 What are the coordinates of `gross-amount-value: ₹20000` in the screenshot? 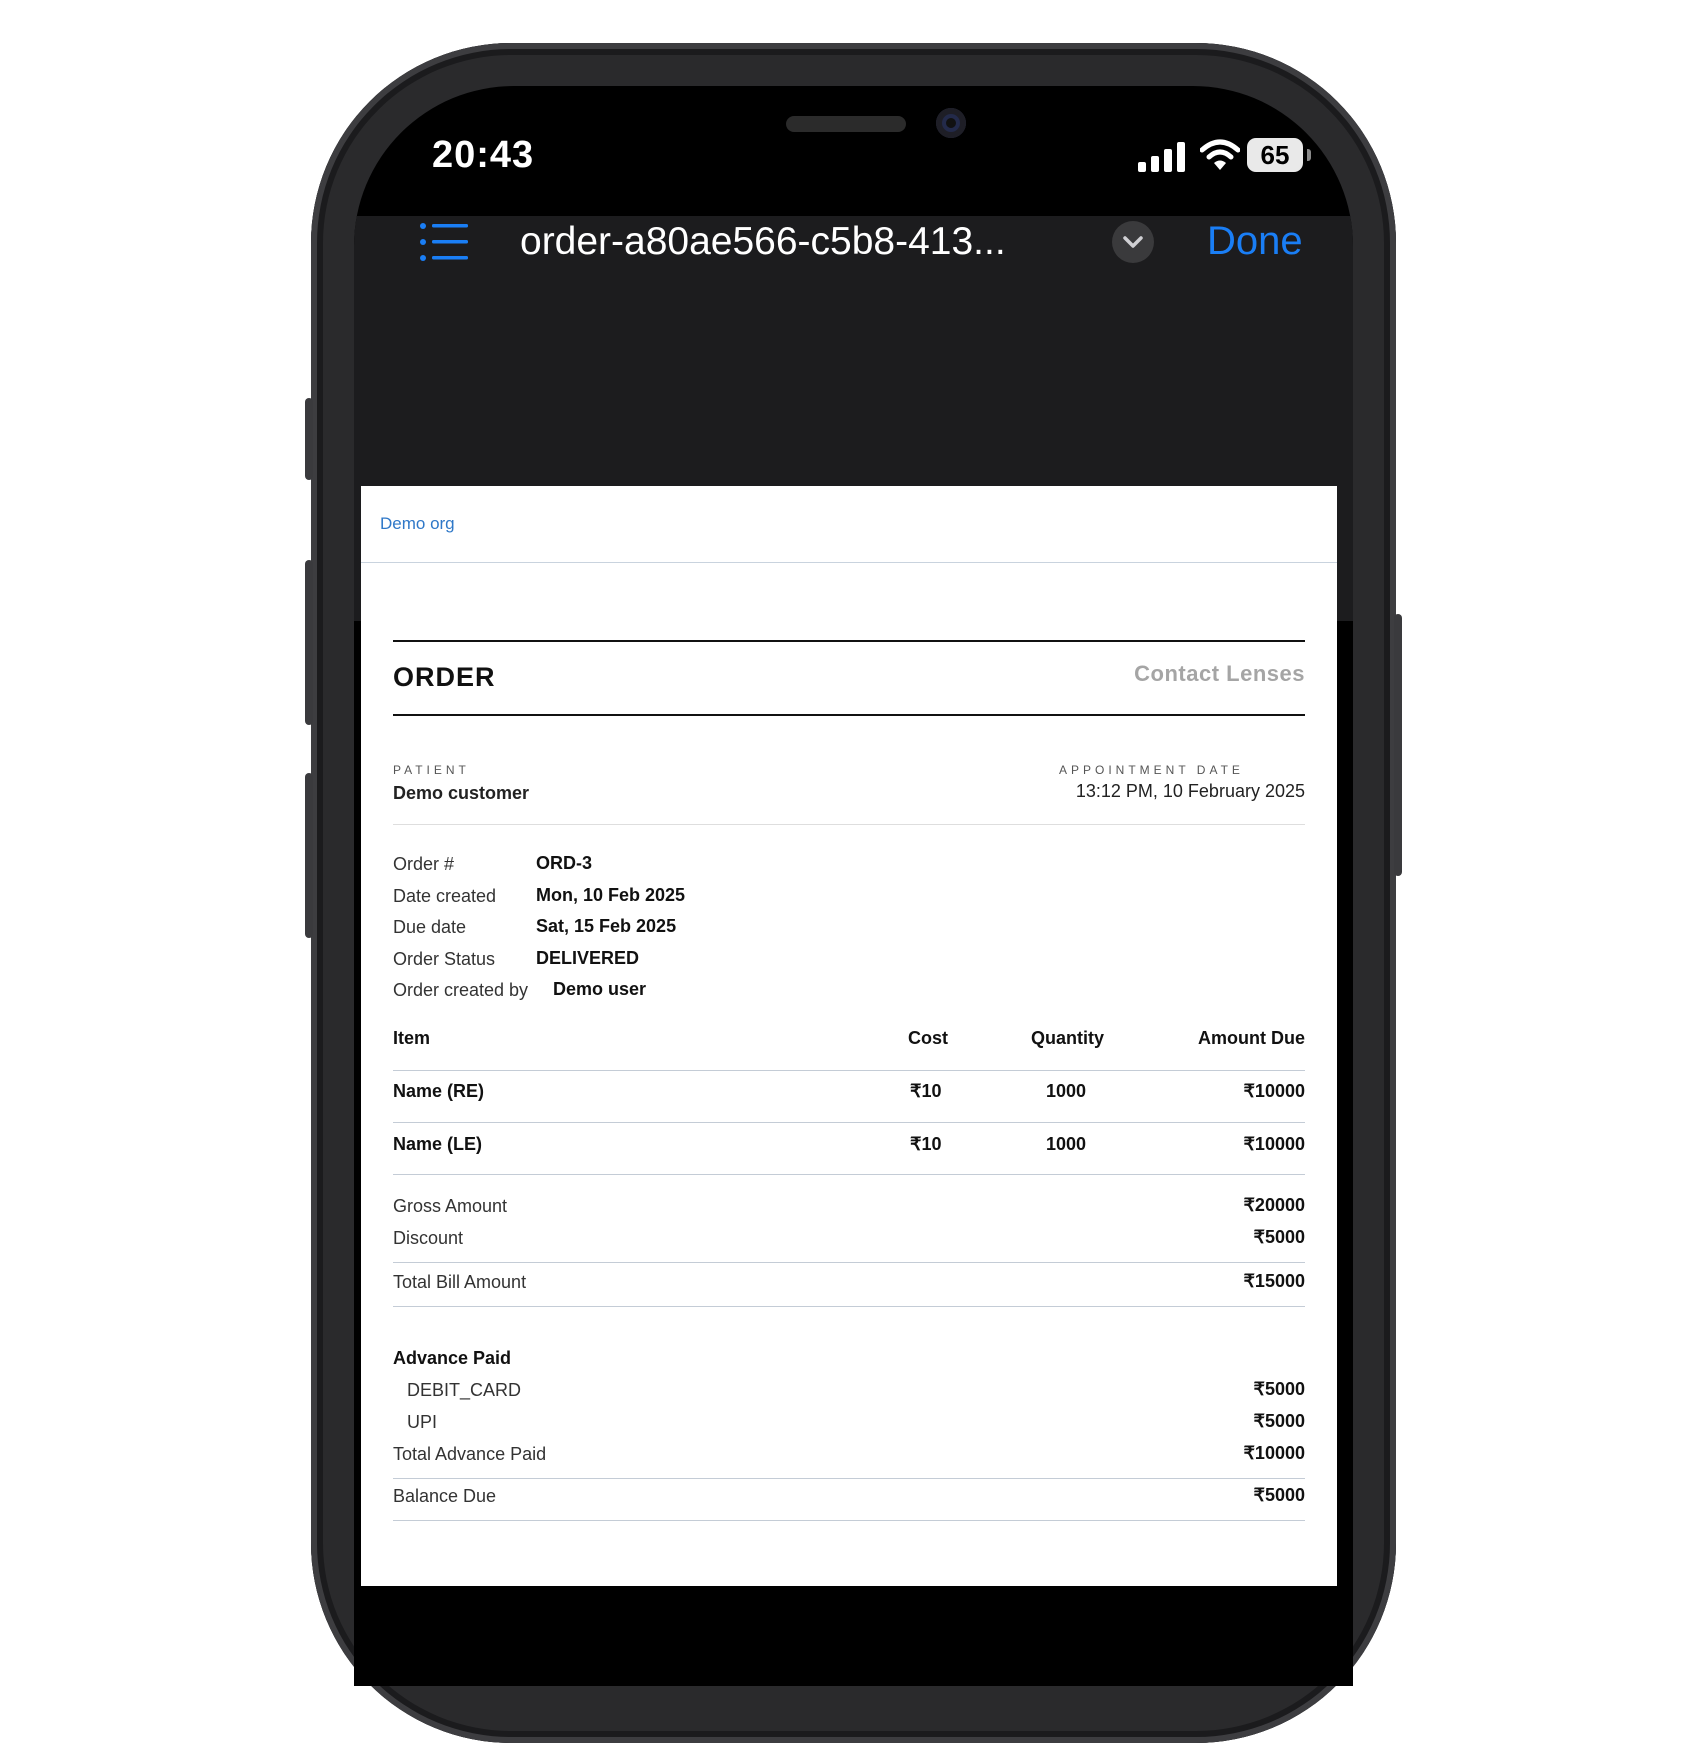 It's located at (1274, 1205).